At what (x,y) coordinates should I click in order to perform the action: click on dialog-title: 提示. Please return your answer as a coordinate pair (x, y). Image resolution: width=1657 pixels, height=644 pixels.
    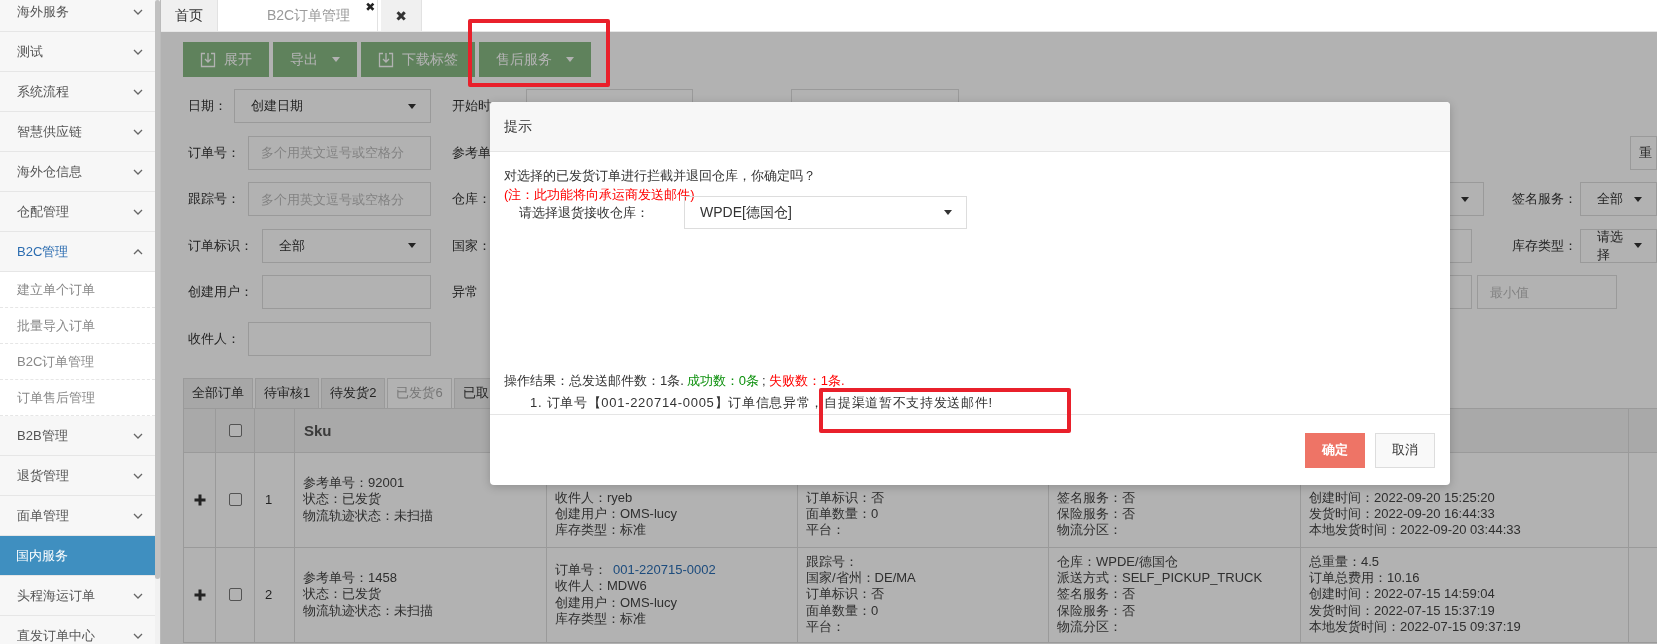
    Looking at the image, I should click on (518, 126).